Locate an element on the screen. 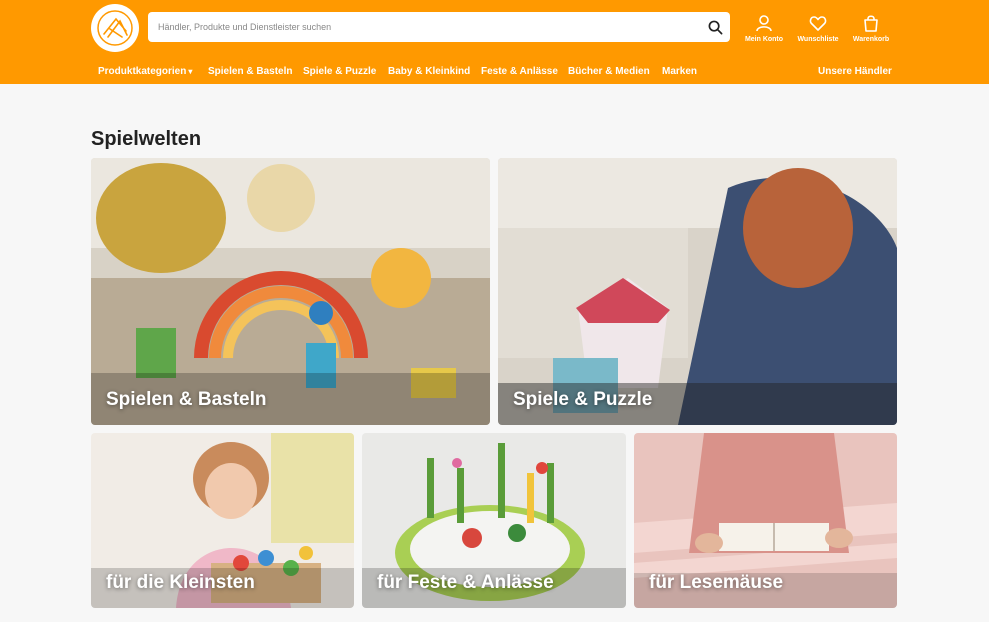 This screenshot has height=622, width=989. nav-item-label: Produktkategorien is located at coordinates (142, 71).